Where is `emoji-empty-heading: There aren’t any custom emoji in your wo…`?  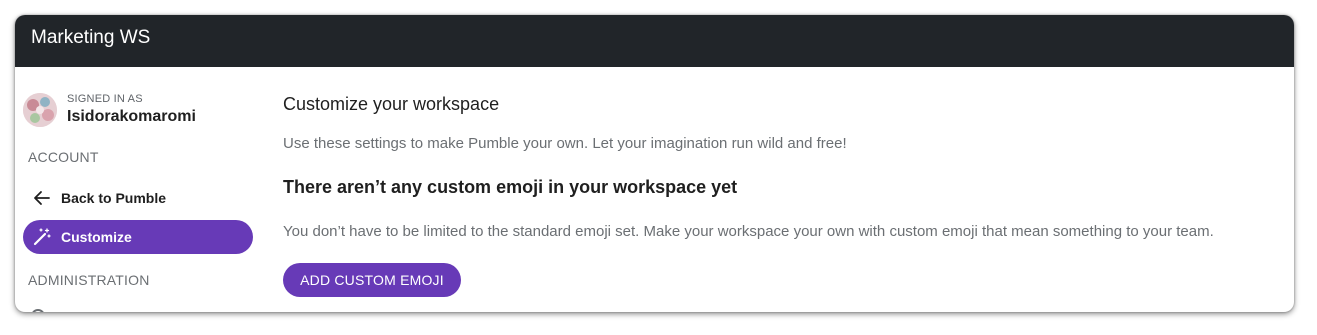
emoji-empty-heading: There aren’t any custom emoji in your wo… is located at coordinates (510, 187).